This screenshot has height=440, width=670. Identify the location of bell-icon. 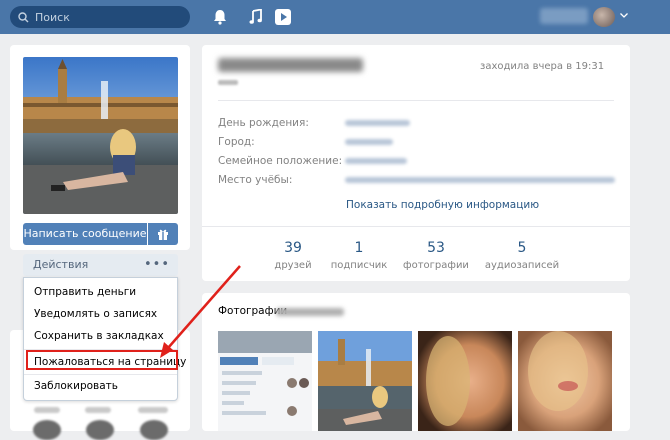
(220, 17).